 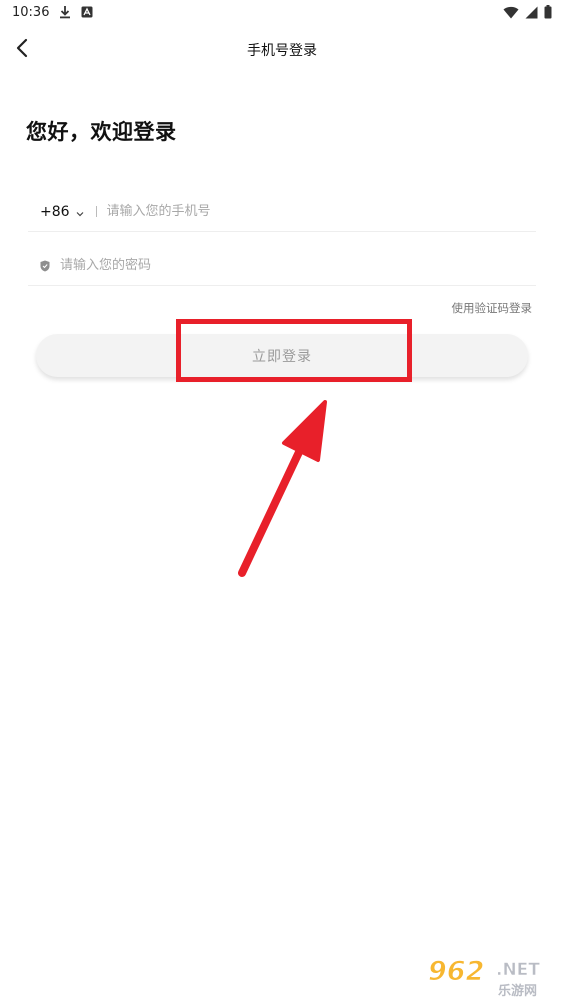 What do you see at coordinates (282, 488) in the screenshot?
I see `annotation-arrow` at bounding box center [282, 488].